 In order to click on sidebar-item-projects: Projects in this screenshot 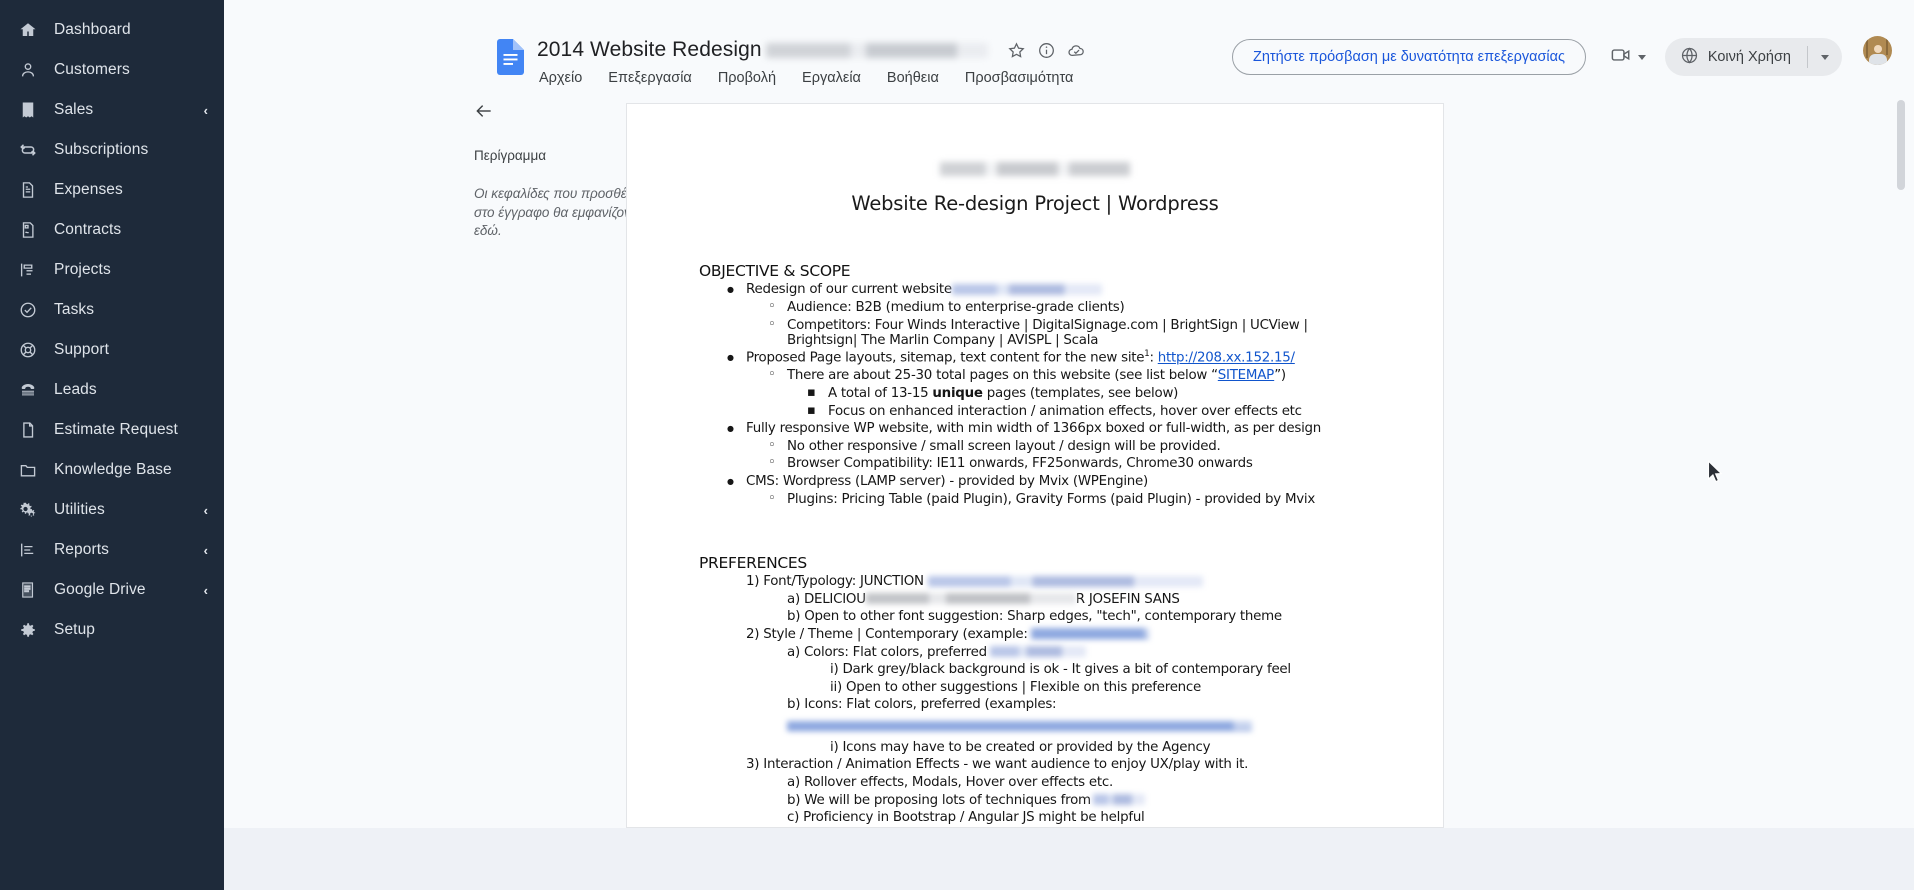, I will do `click(112, 270)`.